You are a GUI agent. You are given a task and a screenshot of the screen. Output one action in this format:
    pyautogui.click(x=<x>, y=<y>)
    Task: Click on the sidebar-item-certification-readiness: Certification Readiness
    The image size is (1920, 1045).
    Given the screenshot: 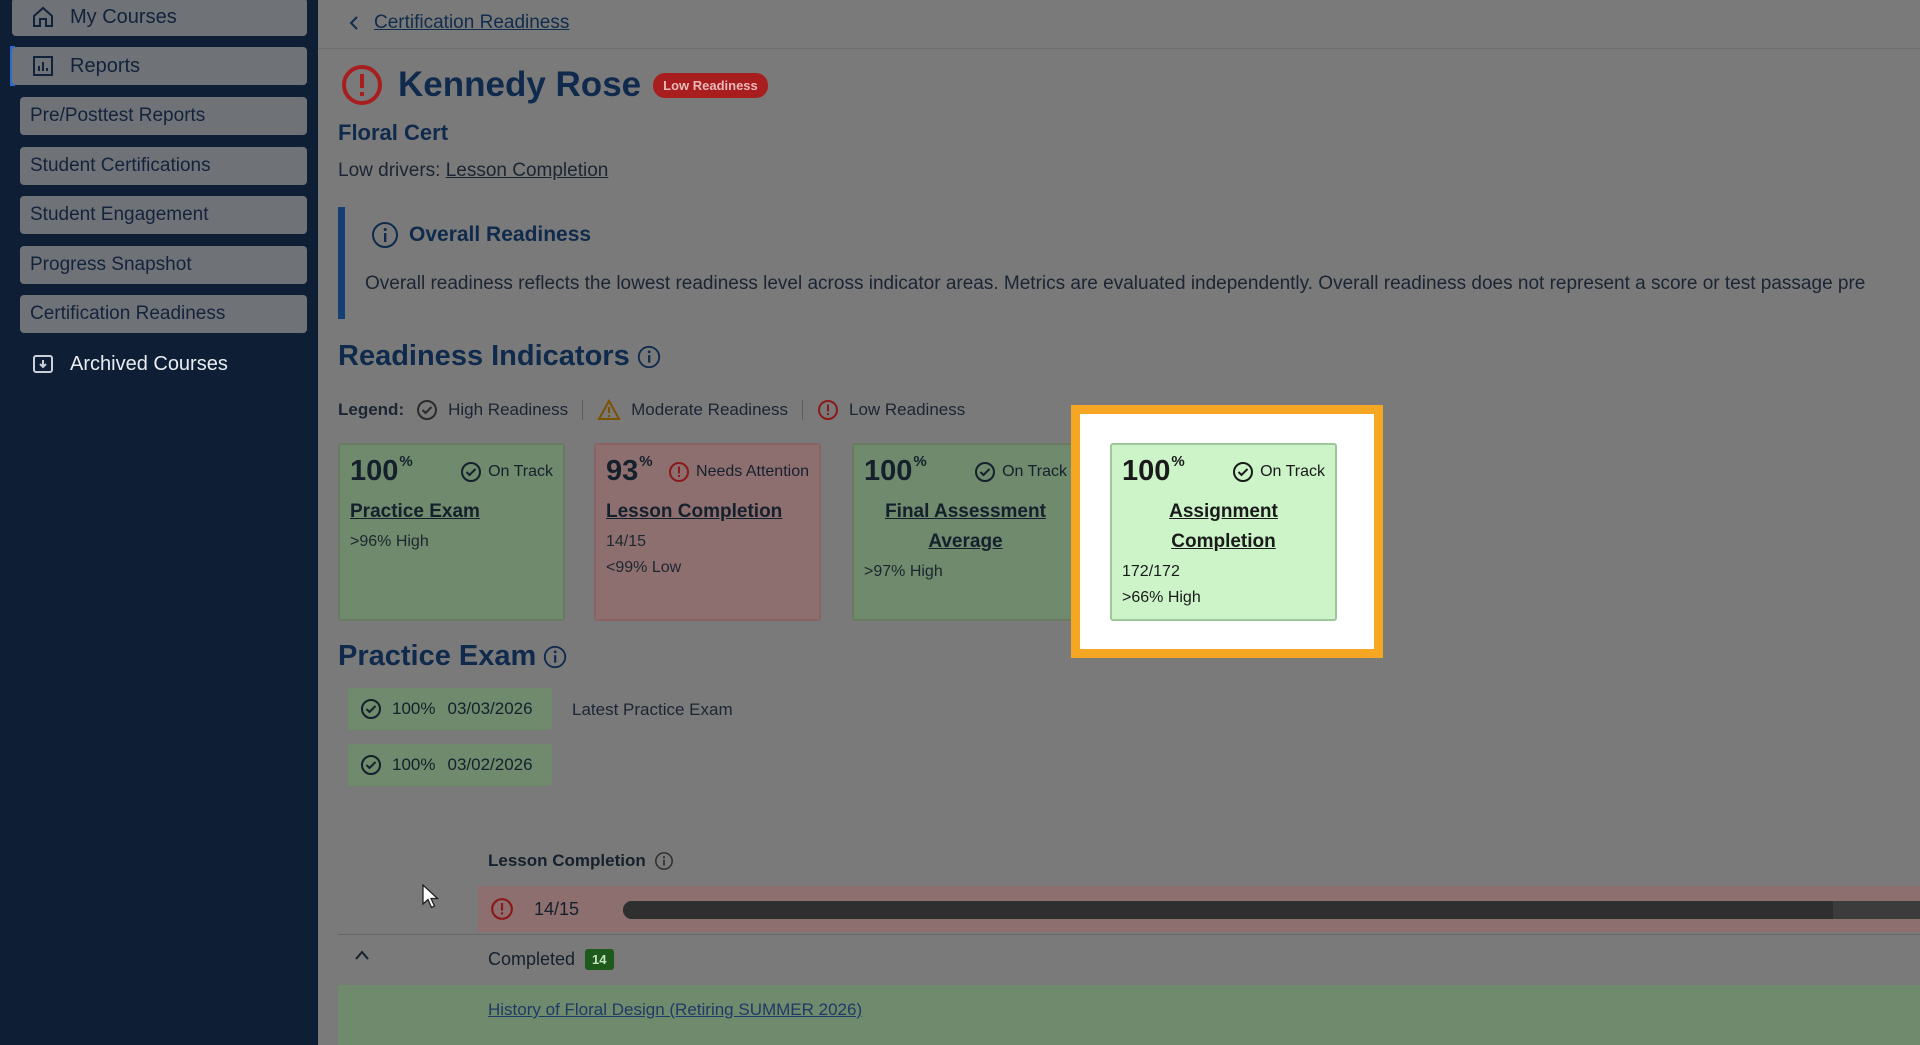 What is the action you would take?
    pyautogui.click(x=163, y=314)
    